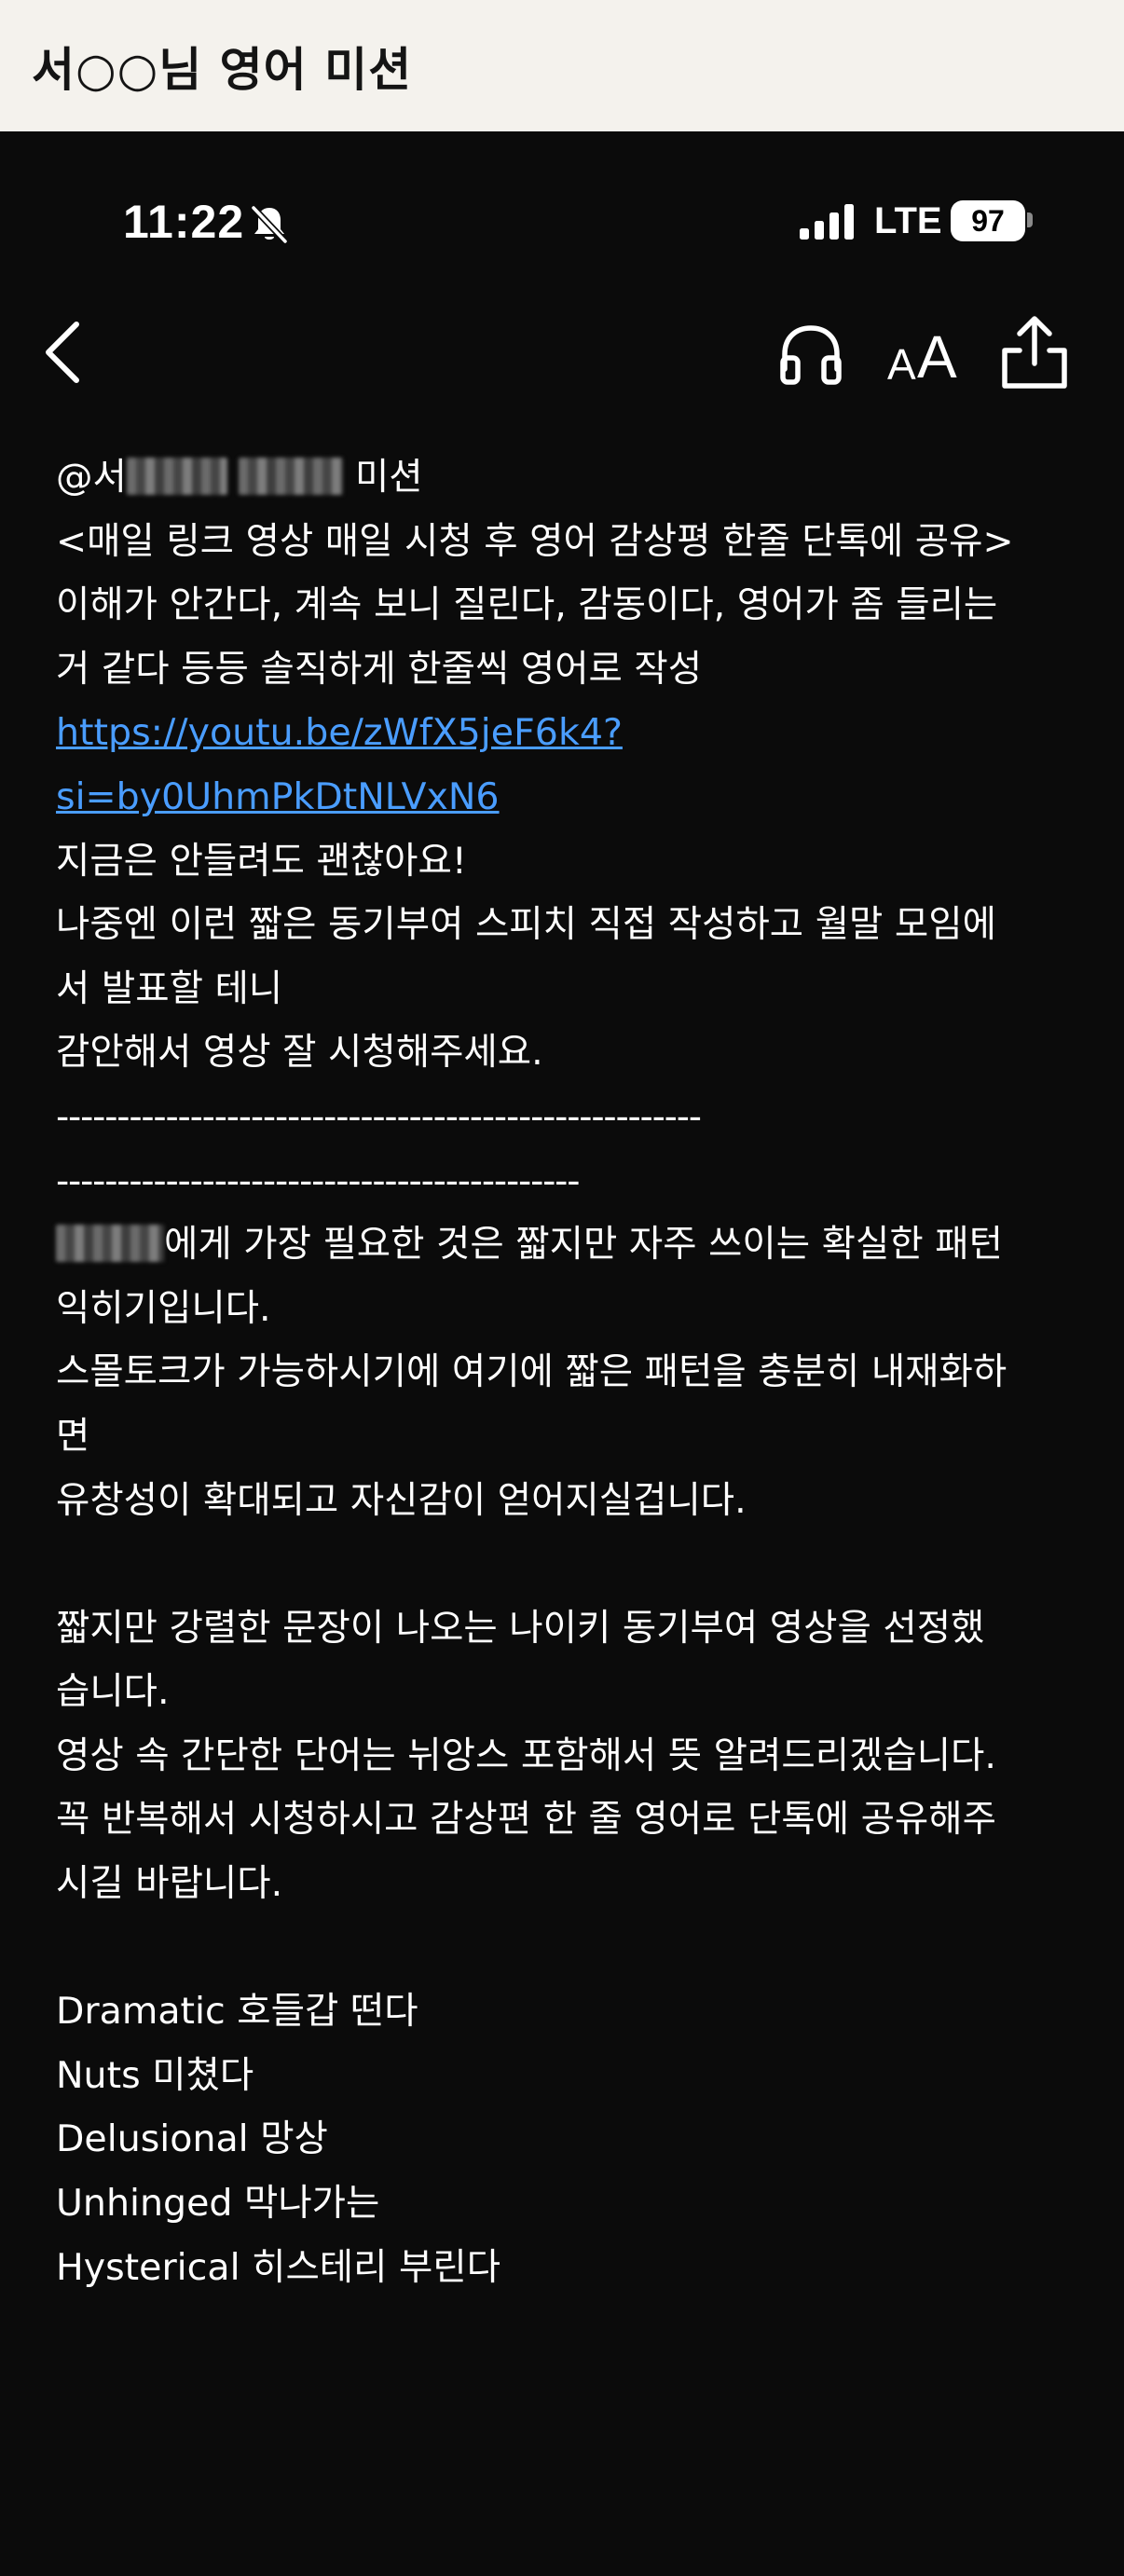  What do you see at coordinates (269, 224) in the screenshot?
I see `bell-slash-icon` at bounding box center [269, 224].